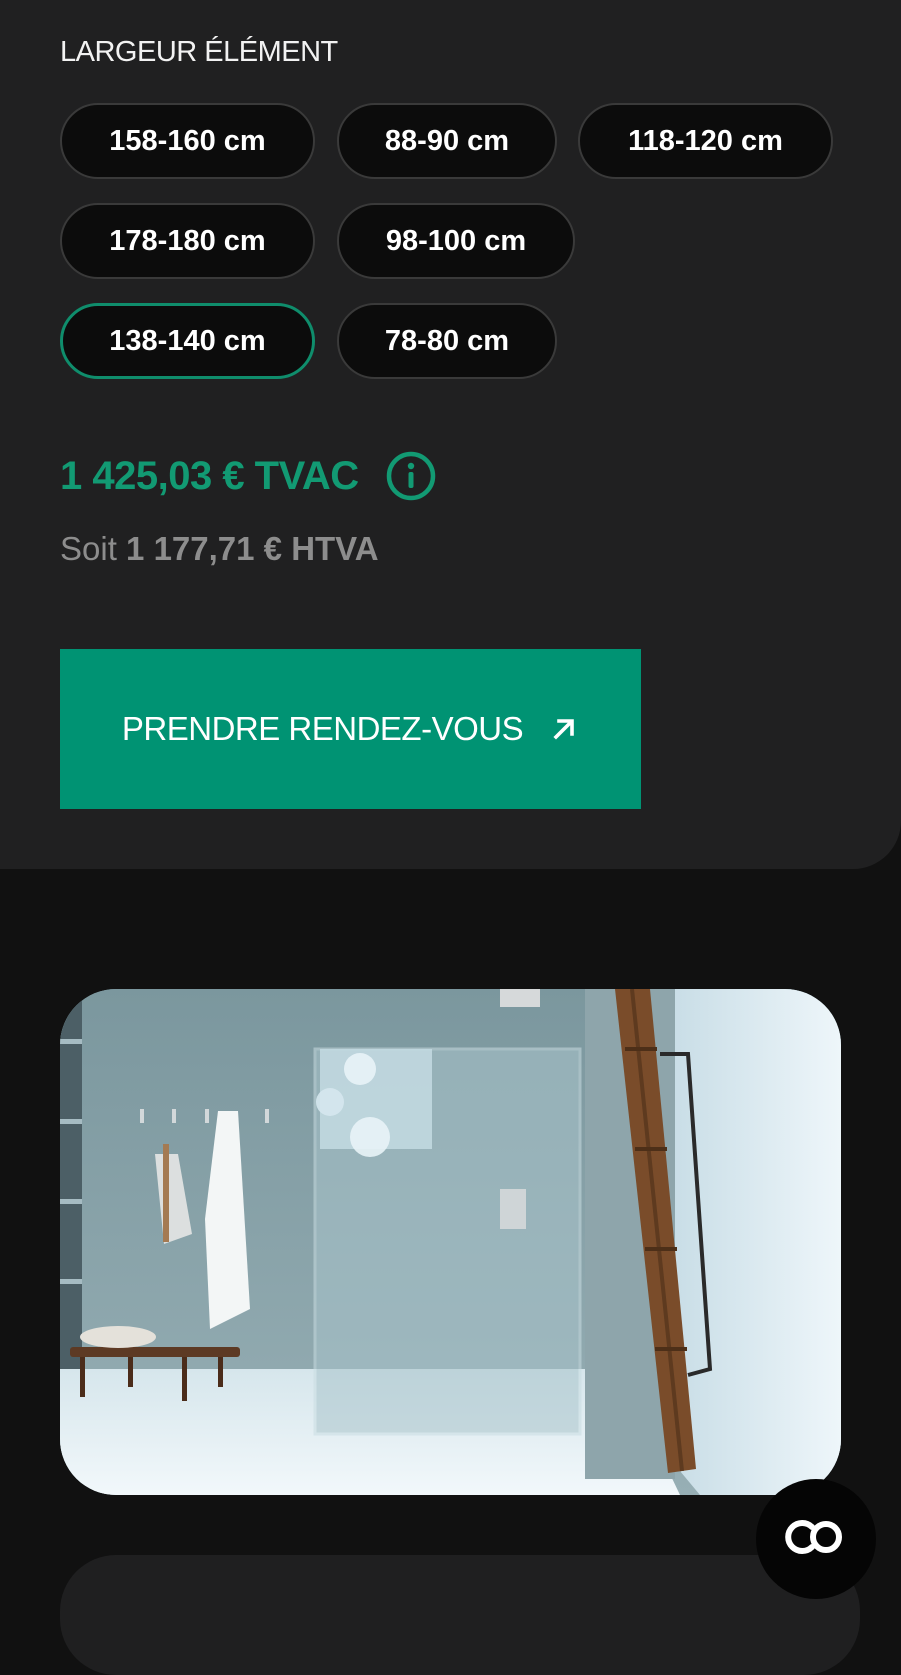  What do you see at coordinates (322, 728) in the screenshot?
I see `book-appointment-label: PRENDRE RENDEZ-VOUS` at bounding box center [322, 728].